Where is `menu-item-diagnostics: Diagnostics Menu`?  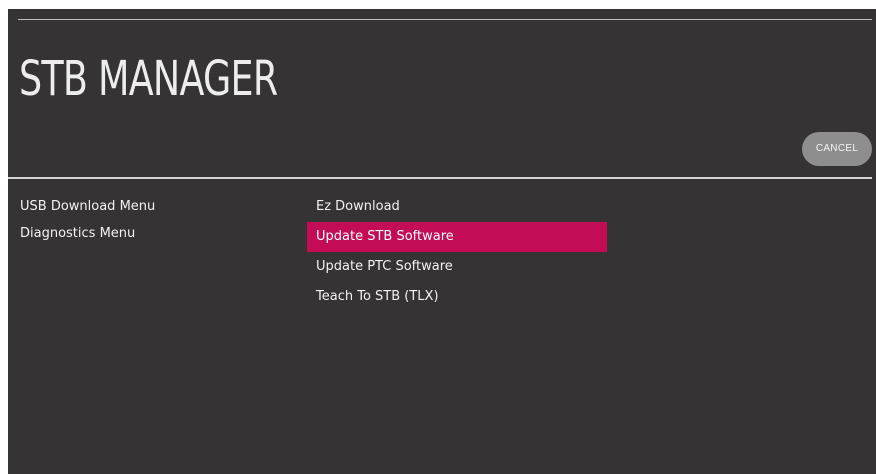 menu-item-diagnostics: Diagnostics Menu is located at coordinates (154, 234).